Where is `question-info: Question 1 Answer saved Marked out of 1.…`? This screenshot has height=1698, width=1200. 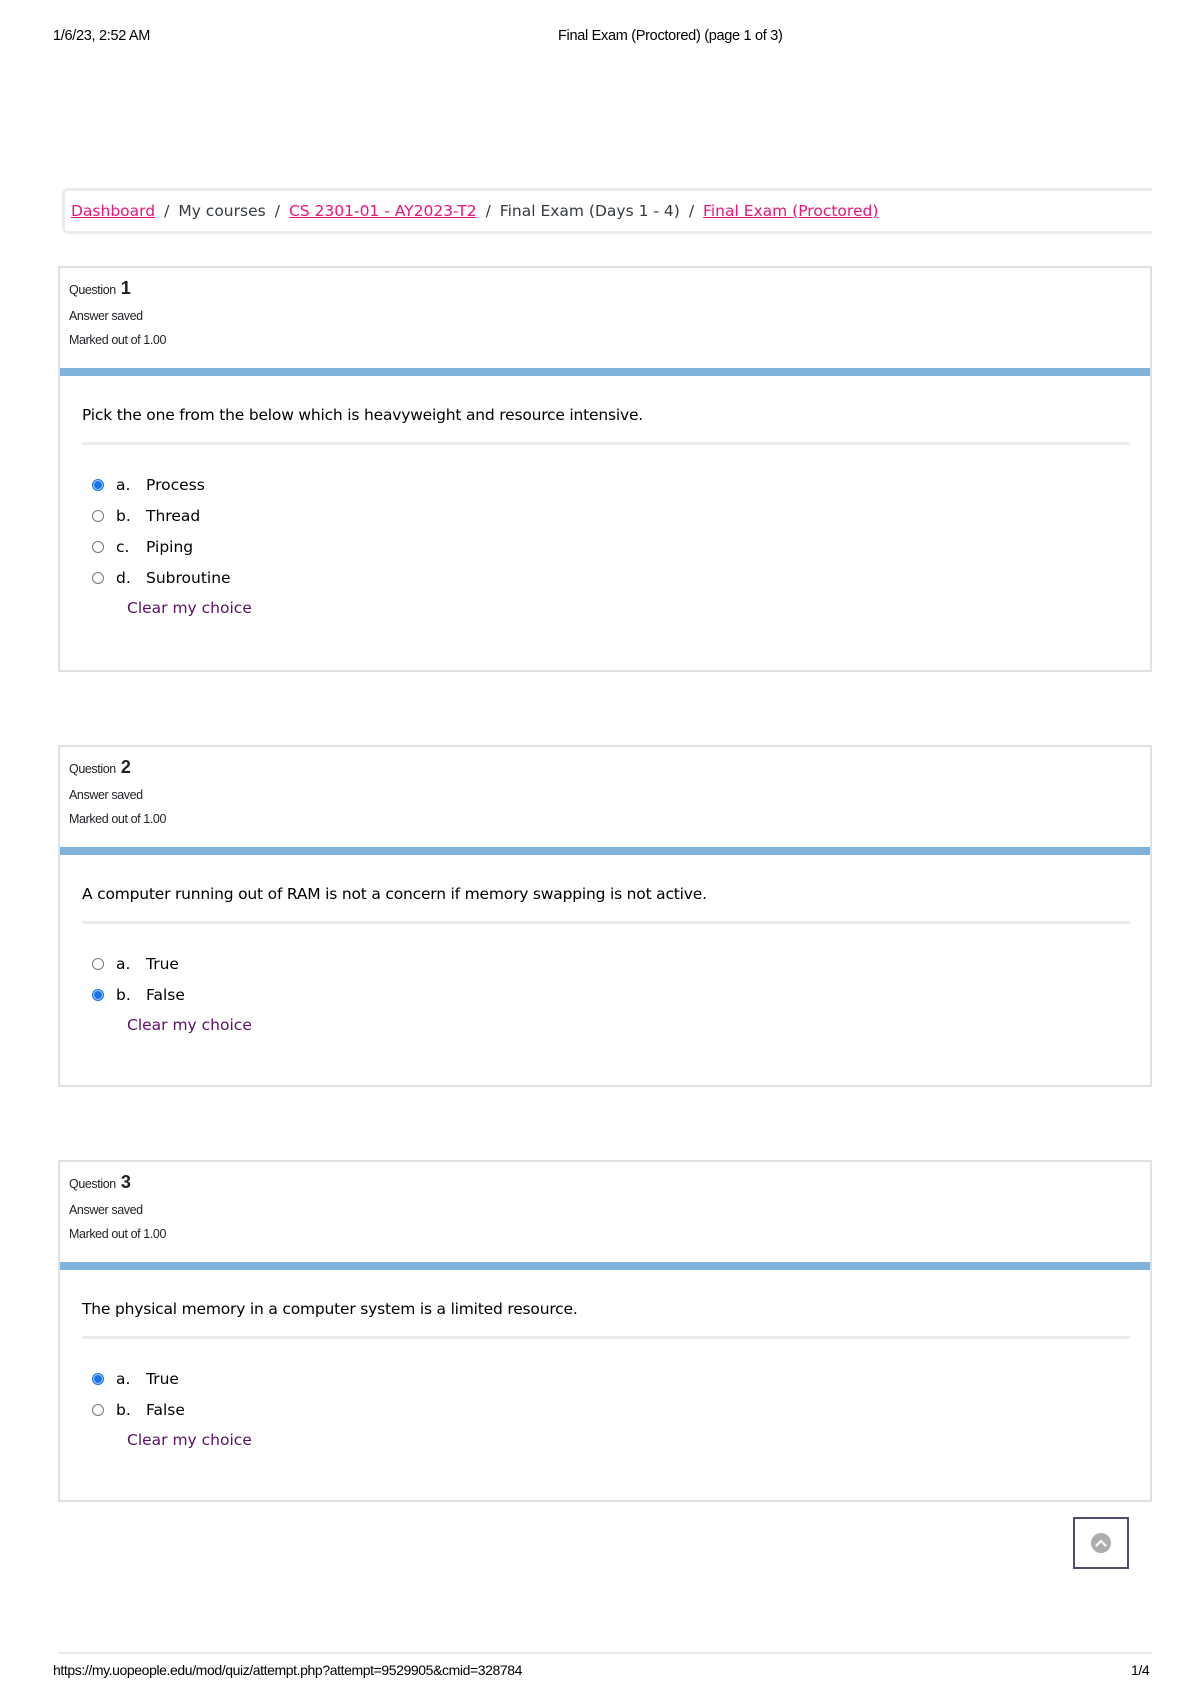
question-info: Question 1 Answer saved Marked out of 1.… is located at coordinates (605, 318).